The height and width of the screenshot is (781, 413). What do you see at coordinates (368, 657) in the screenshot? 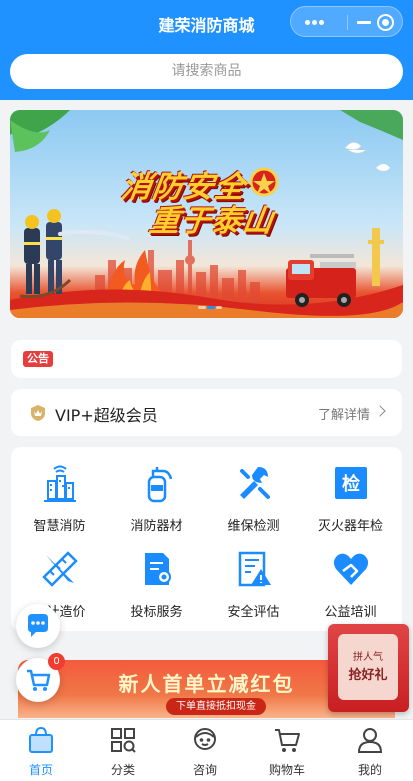
I see `red-packet-line1: 拼人气` at bounding box center [368, 657].